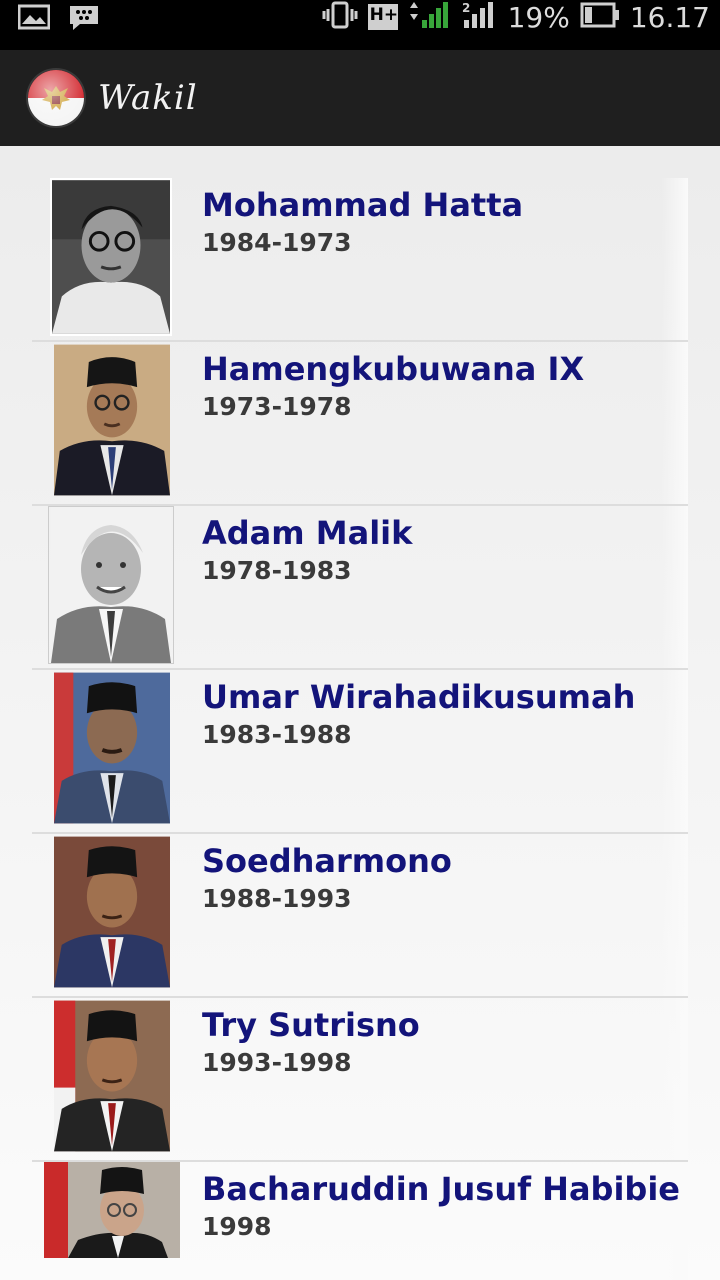  Describe the element at coordinates (277, 570) in the screenshot. I see `term-years: 1978-1983` at that location.